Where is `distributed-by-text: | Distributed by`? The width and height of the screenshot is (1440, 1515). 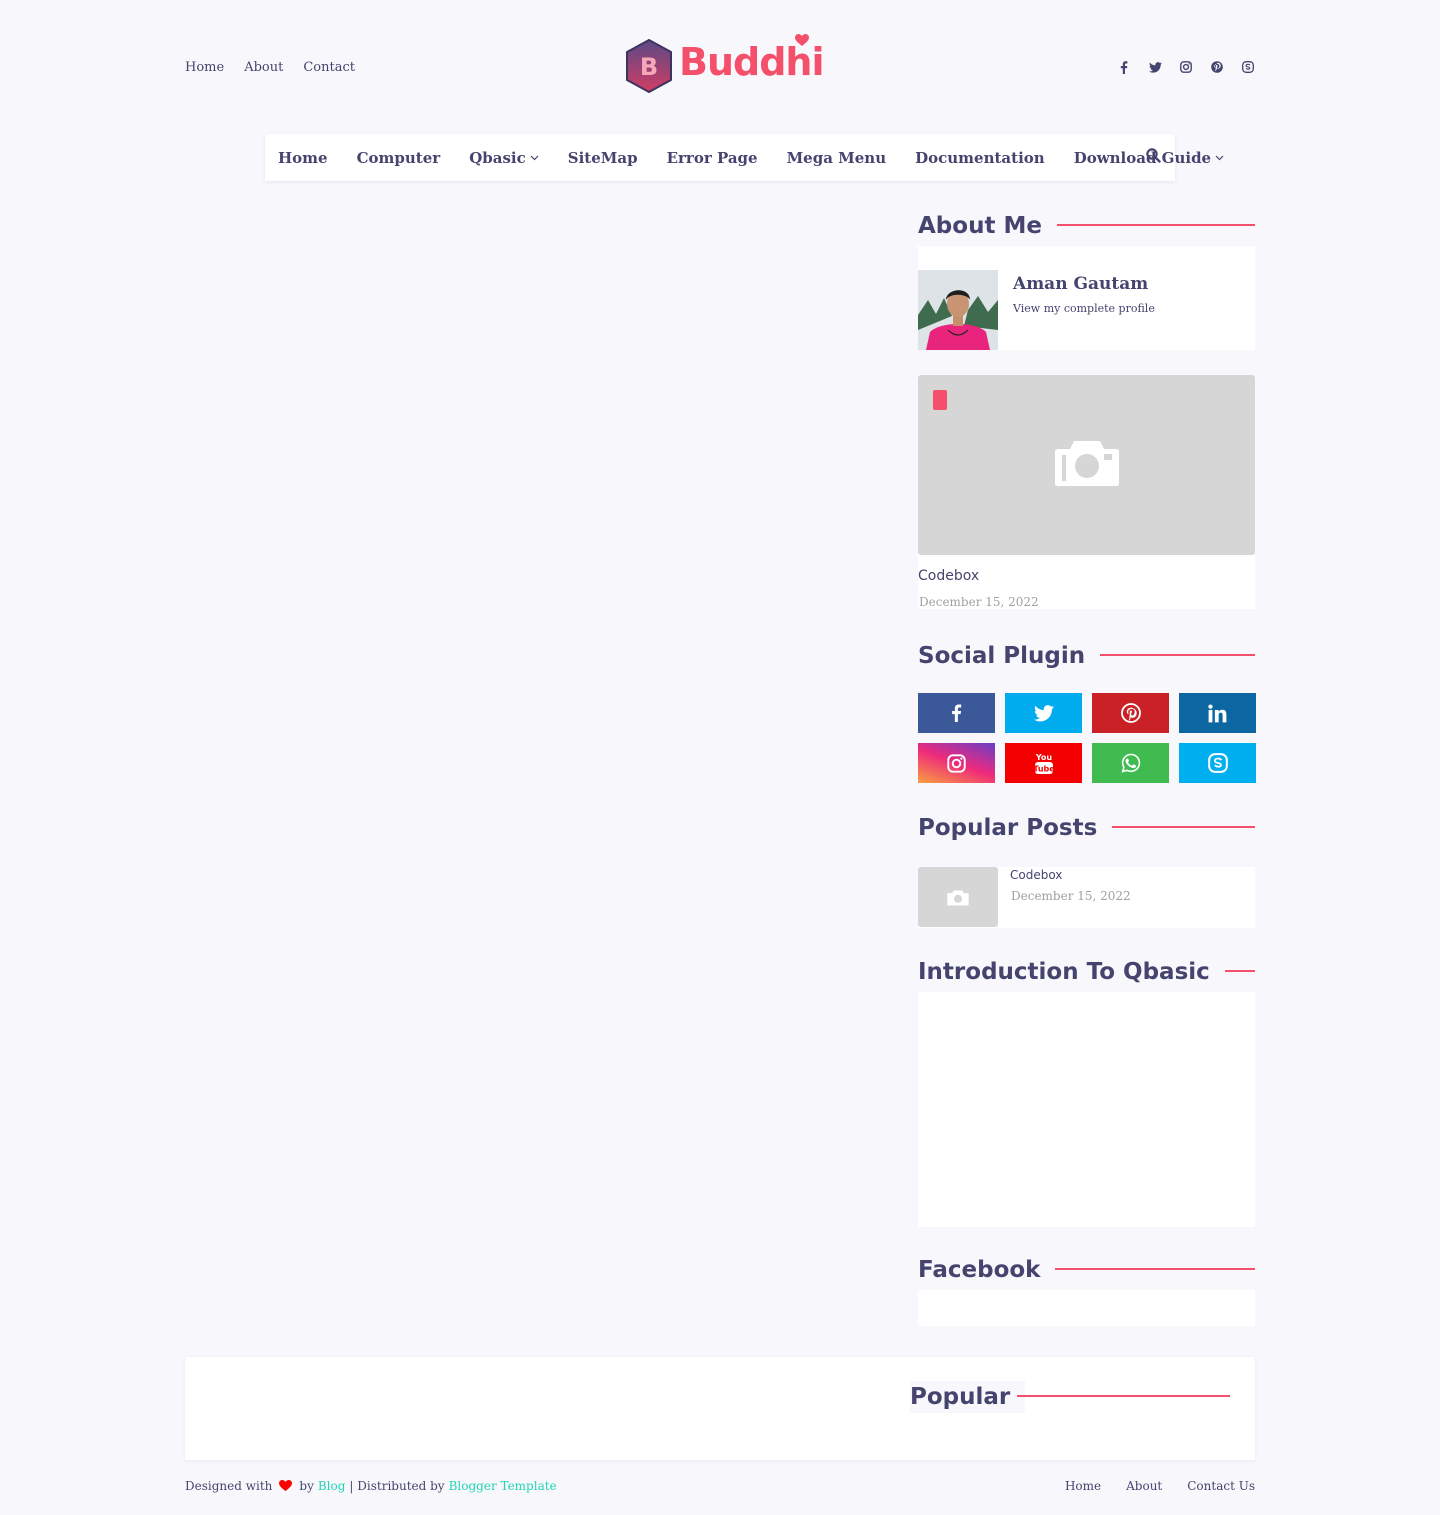 distributed-by-text: | Distributed by is located at coordinates (397, 1486).